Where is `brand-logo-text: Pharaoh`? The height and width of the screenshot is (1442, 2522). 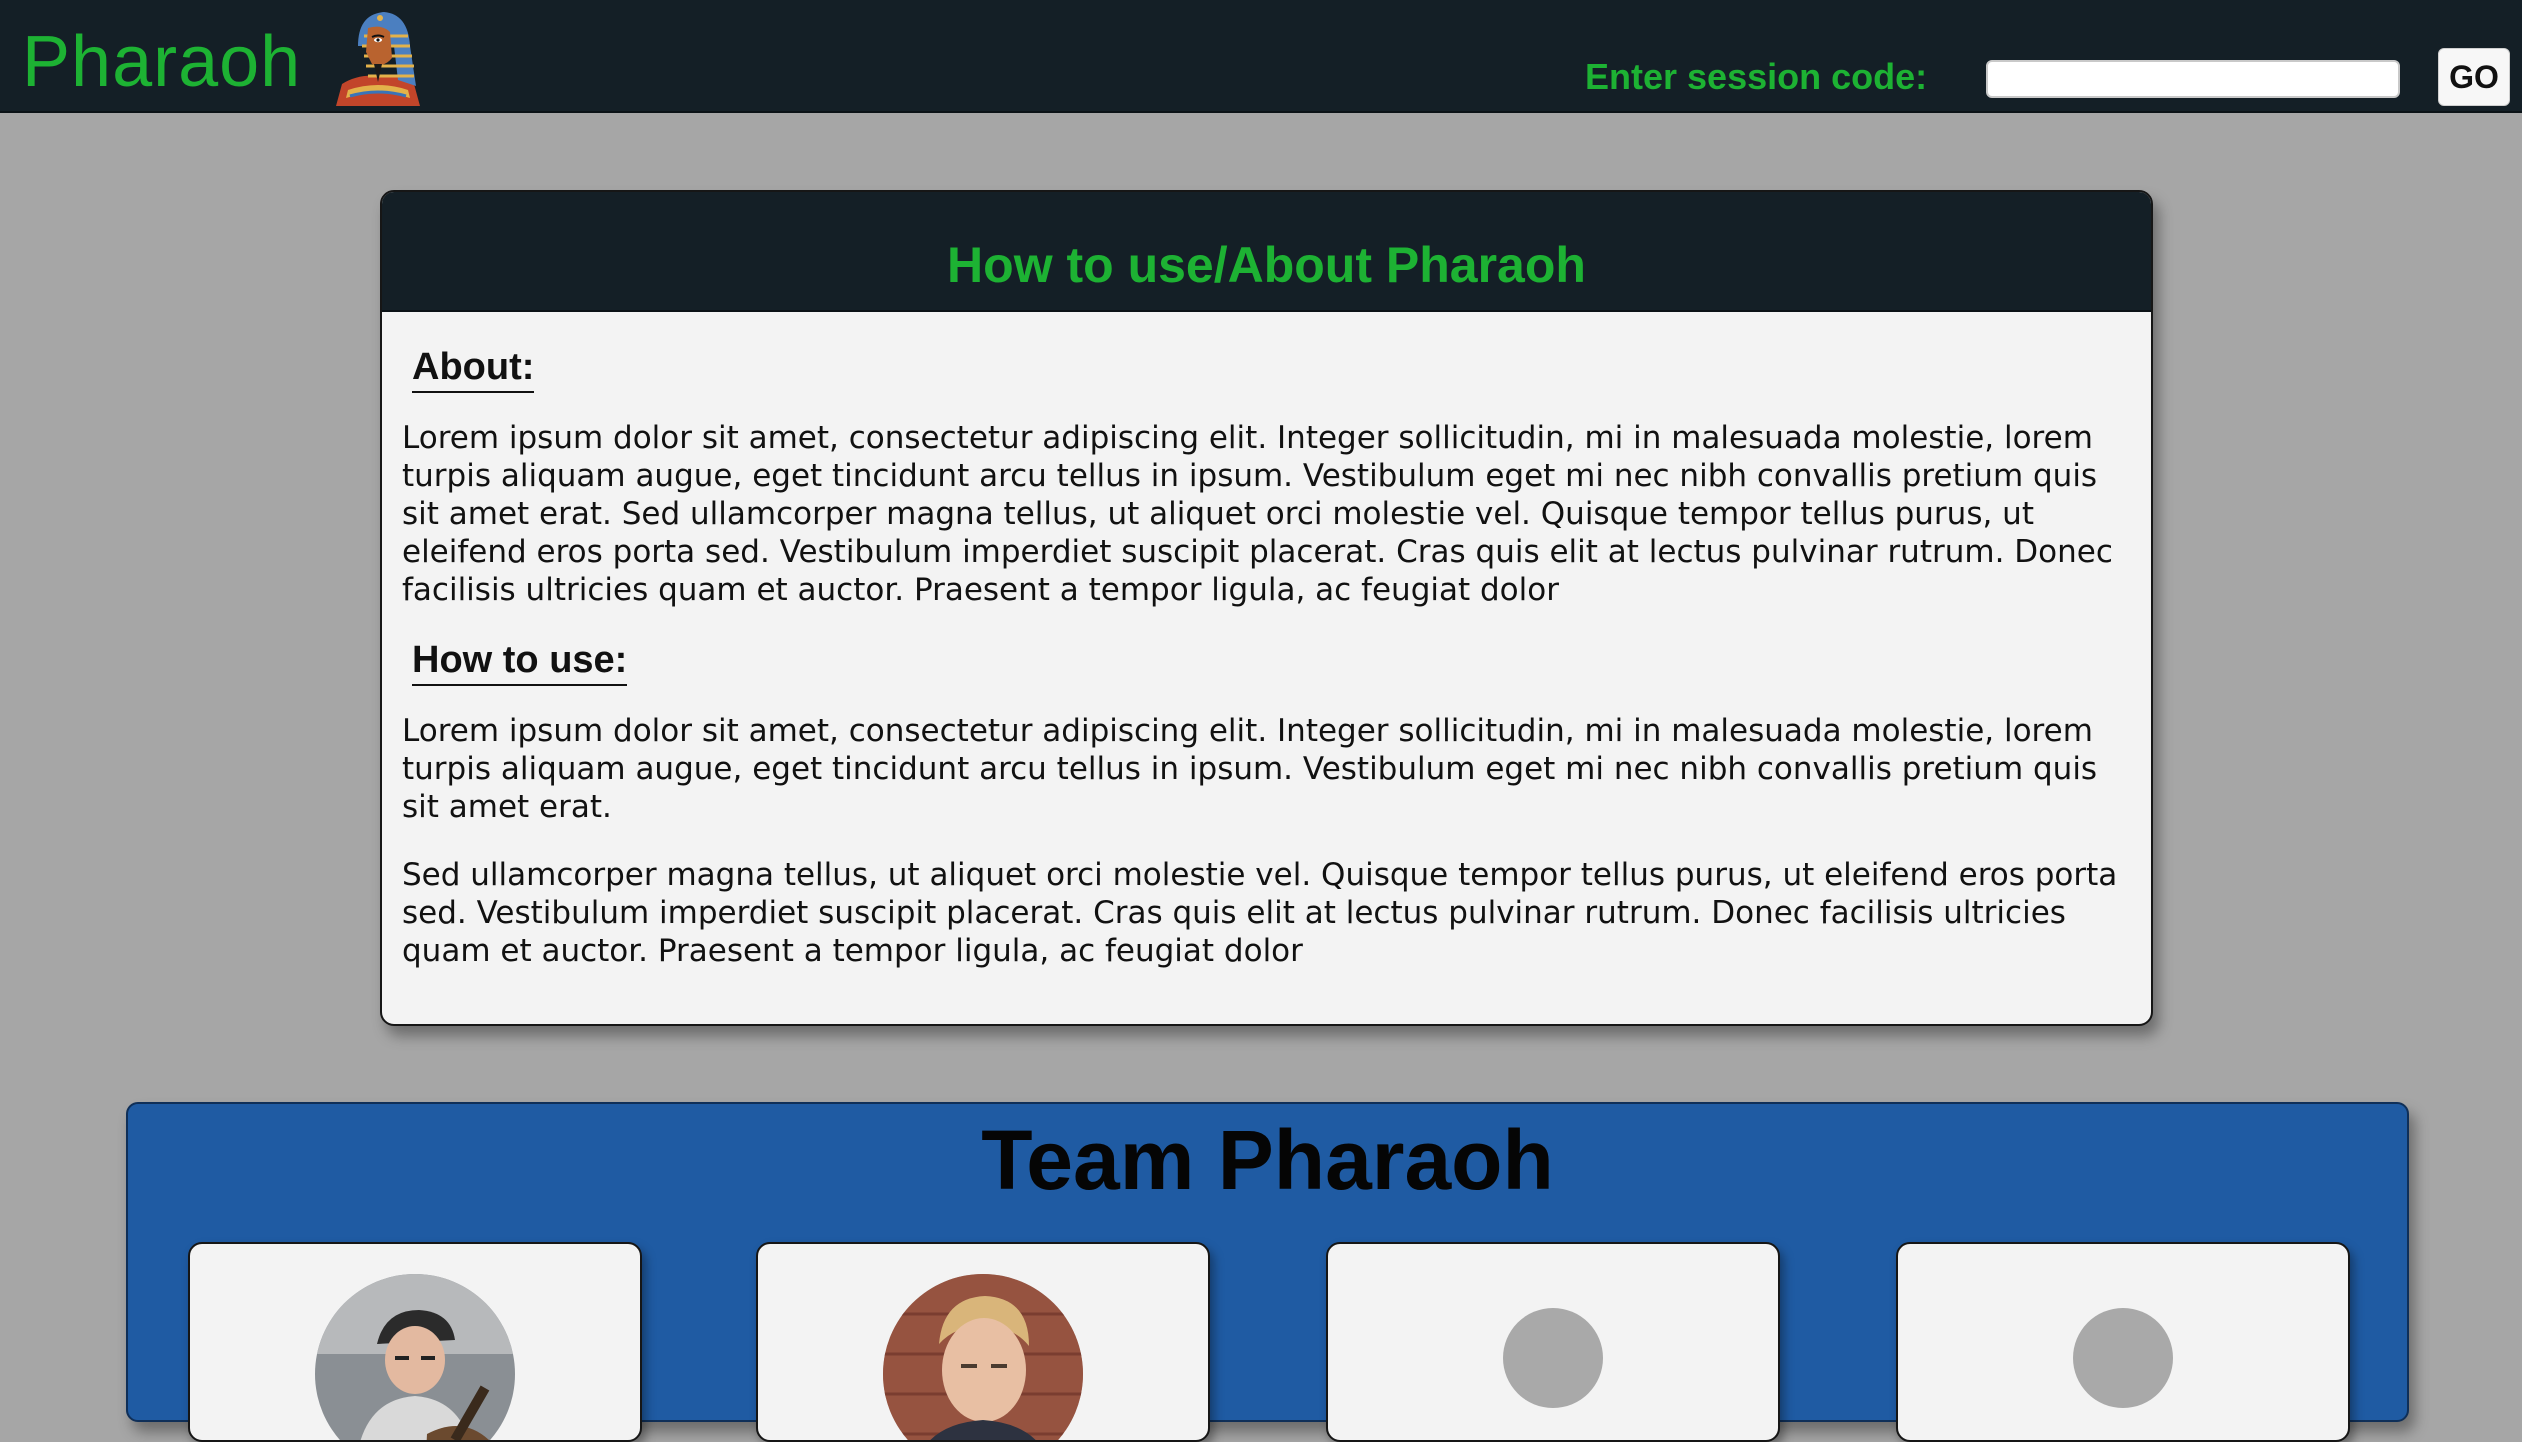 brand-logo-text: Pharaoh is located at coordinates (161, 62).